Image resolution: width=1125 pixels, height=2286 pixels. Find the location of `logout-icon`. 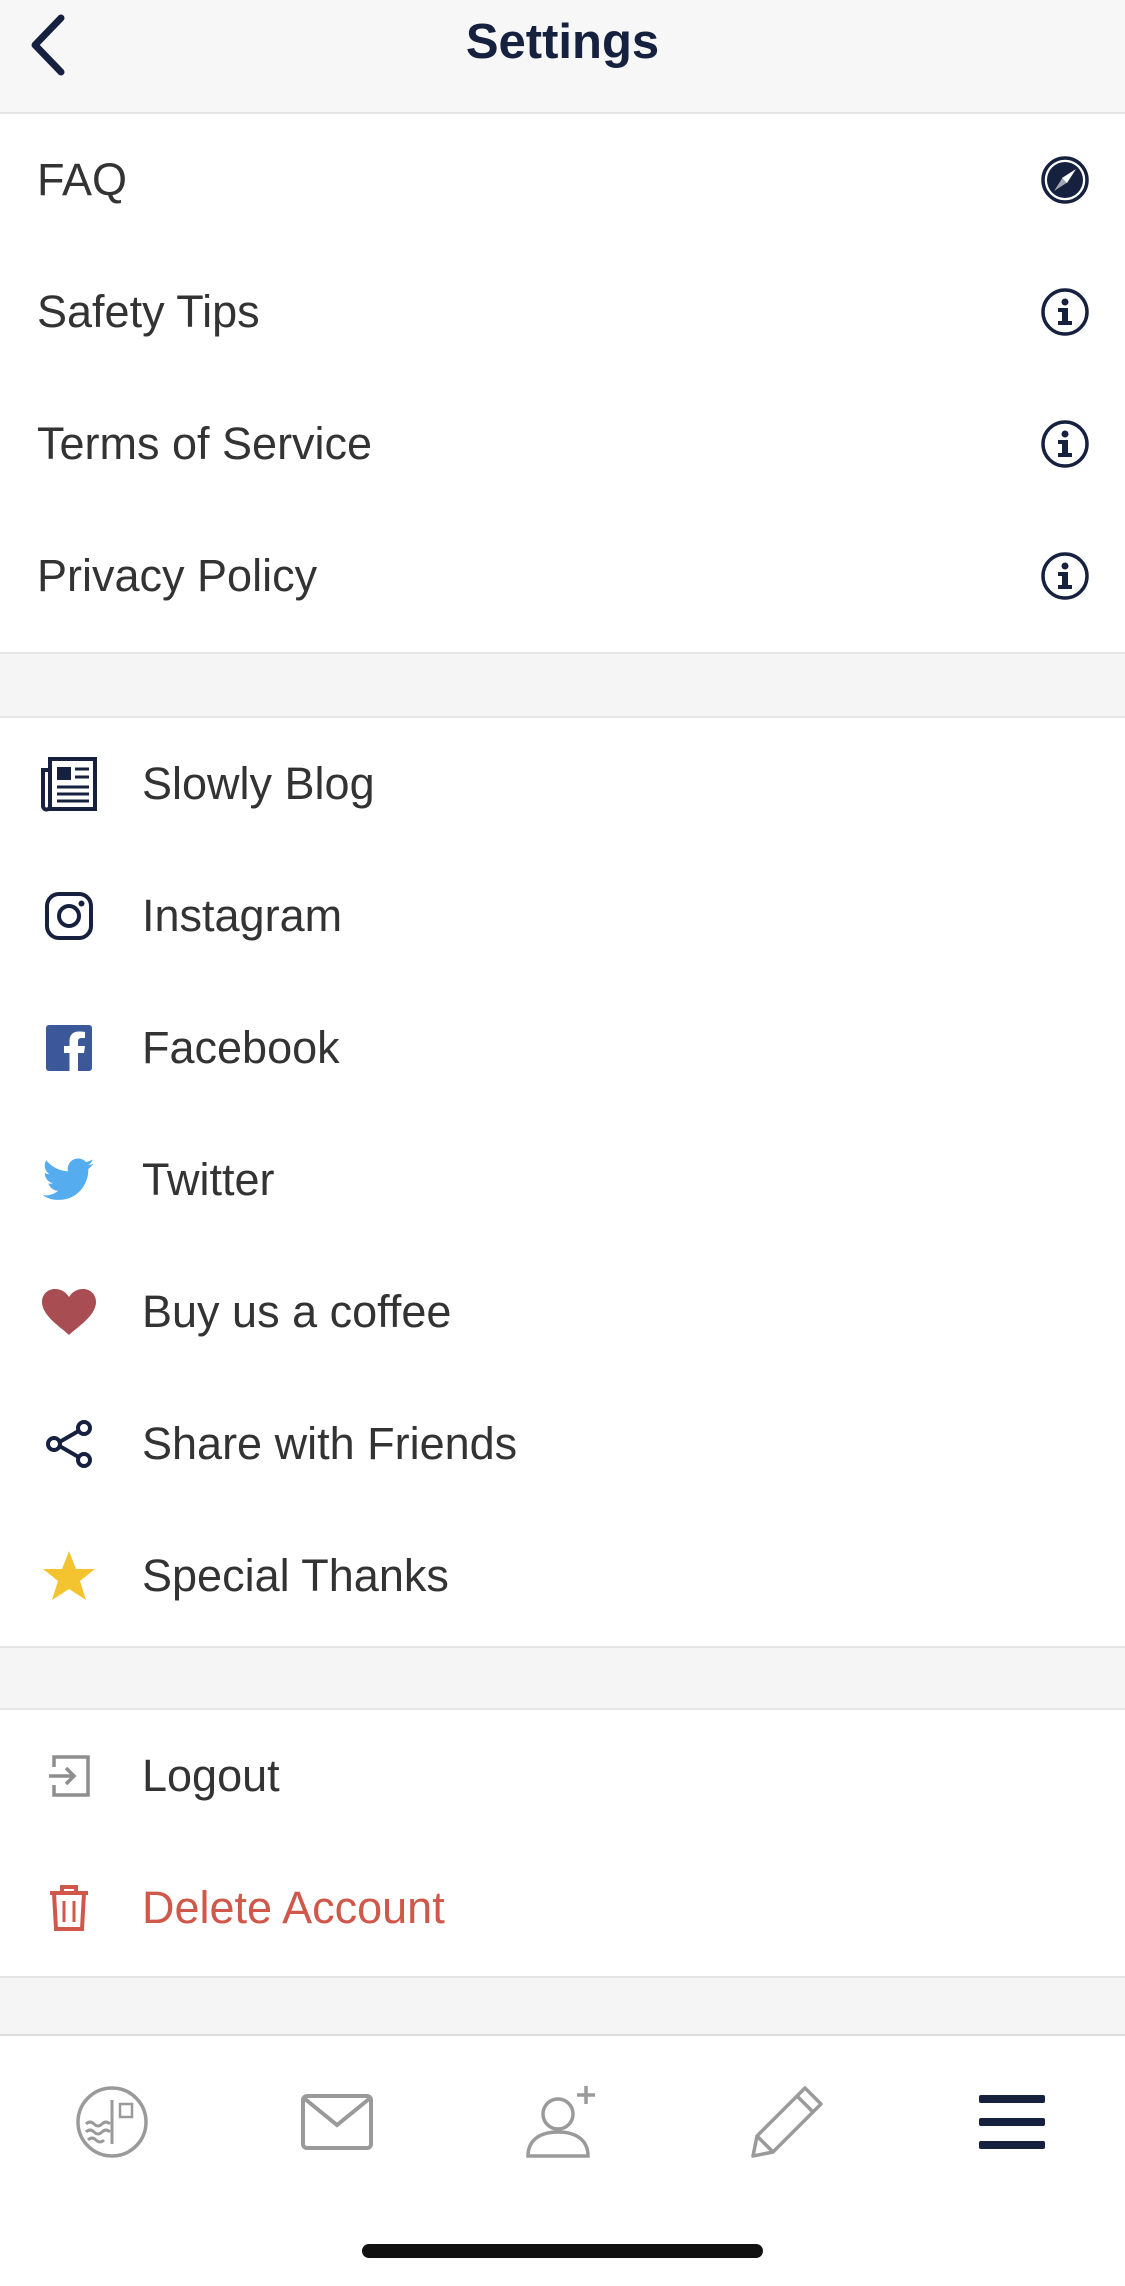

logout-icon is located at coordinates (69, 1776).